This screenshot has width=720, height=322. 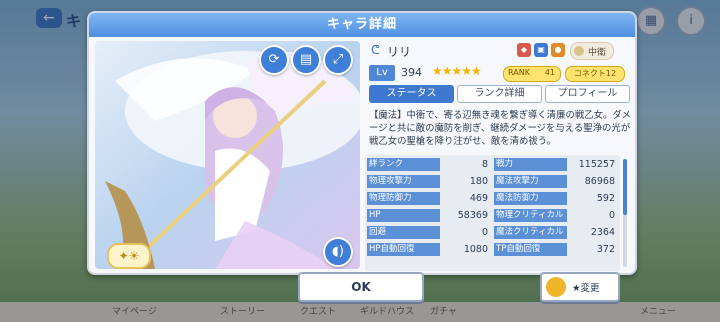 I want to click on stat-item: 魔法防御力 592, so click(x=555, y=198).